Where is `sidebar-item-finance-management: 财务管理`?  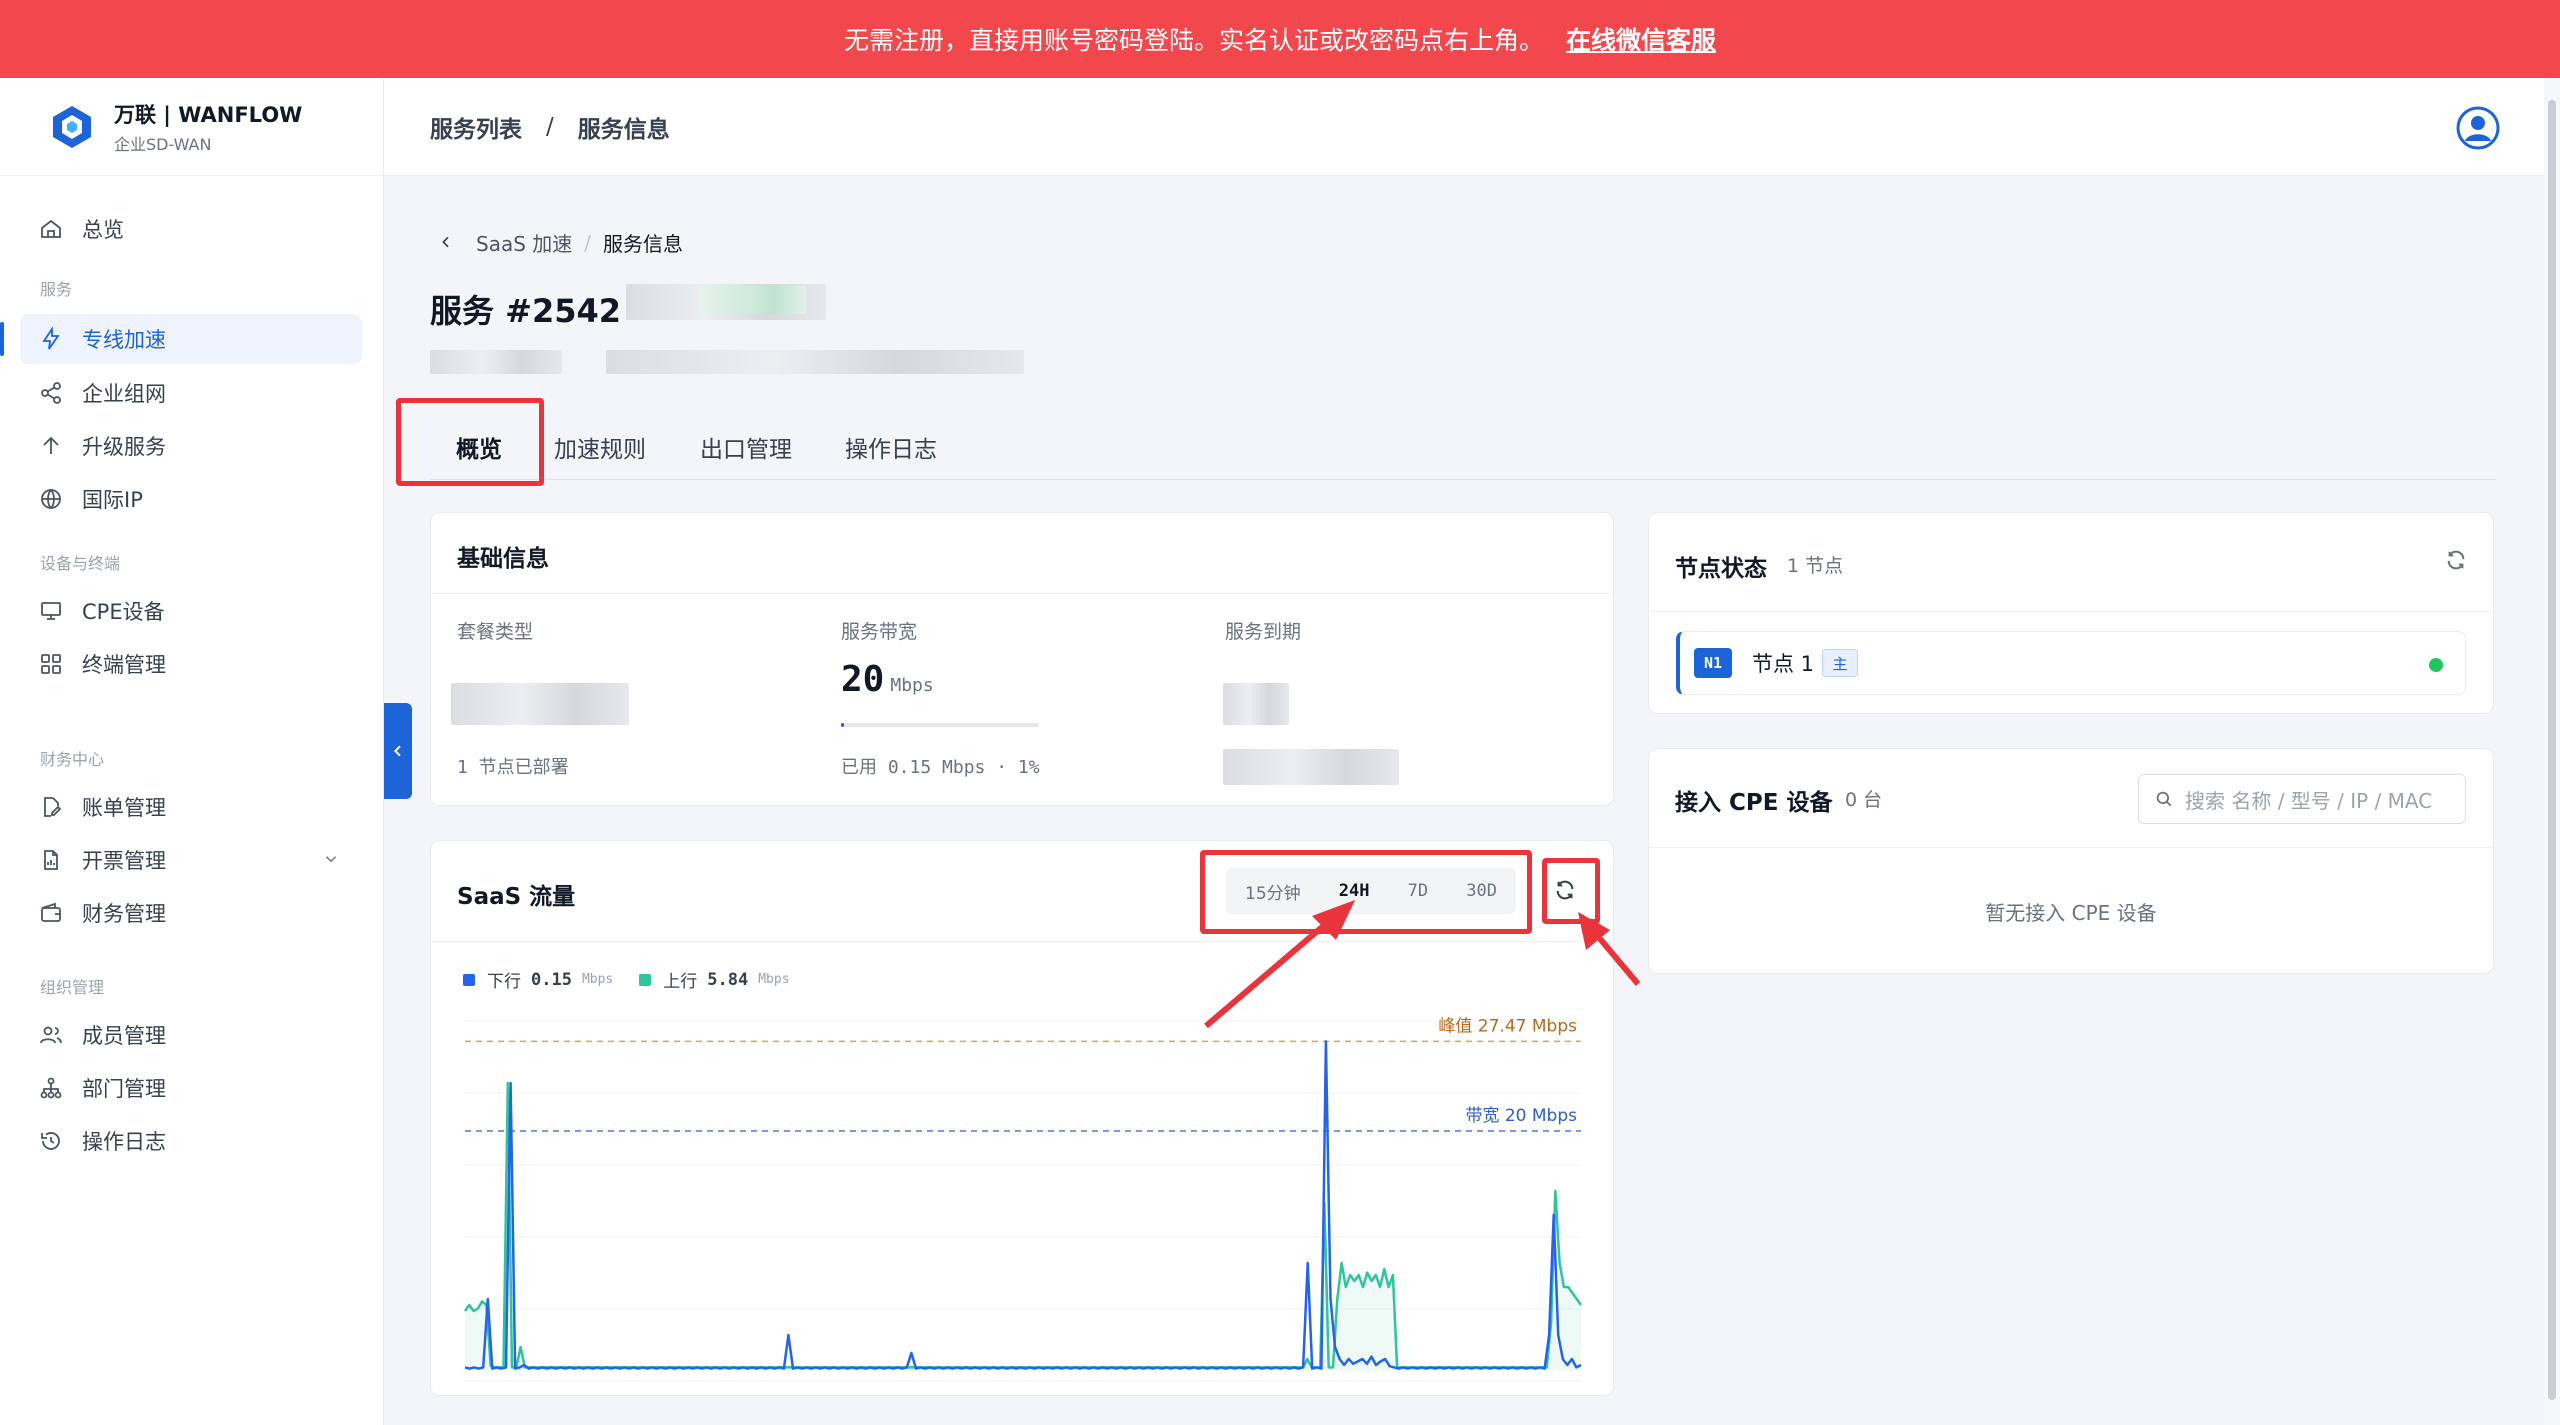 sidebar-item-finance-management: 财务管理 is located at coordinates (191, 913).